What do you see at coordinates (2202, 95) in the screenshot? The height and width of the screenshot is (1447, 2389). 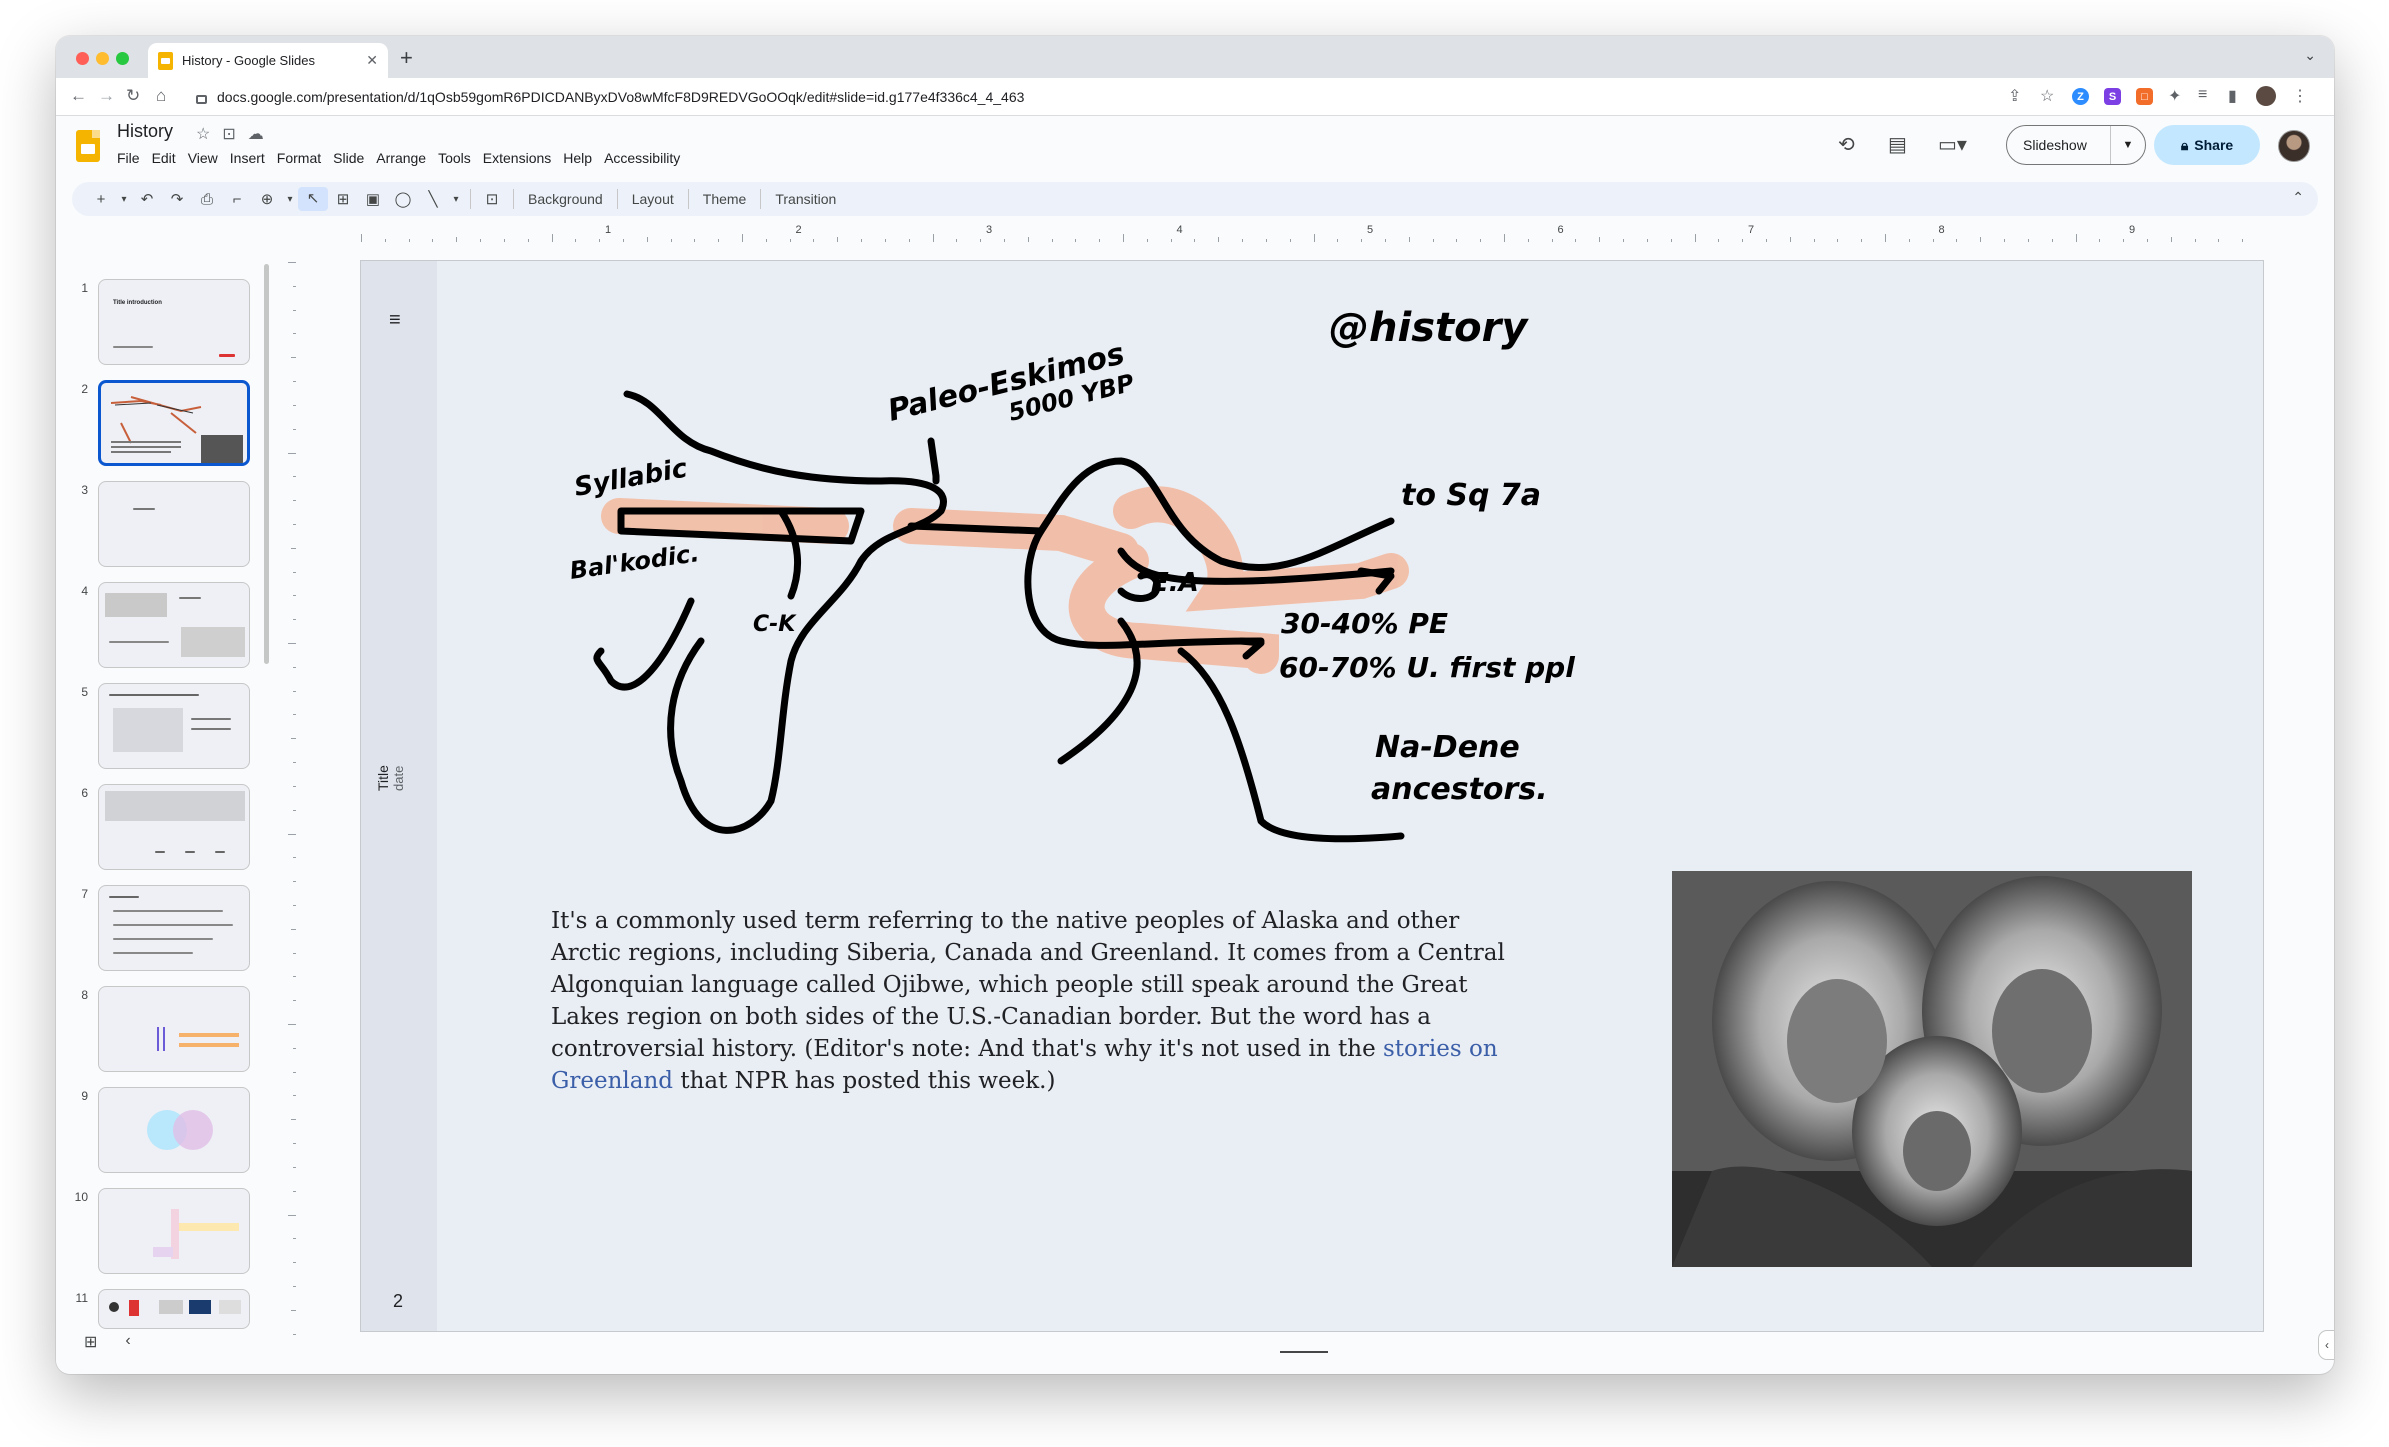 I see `reading-list-icon: ≡` at bounding box center [2202, 95].